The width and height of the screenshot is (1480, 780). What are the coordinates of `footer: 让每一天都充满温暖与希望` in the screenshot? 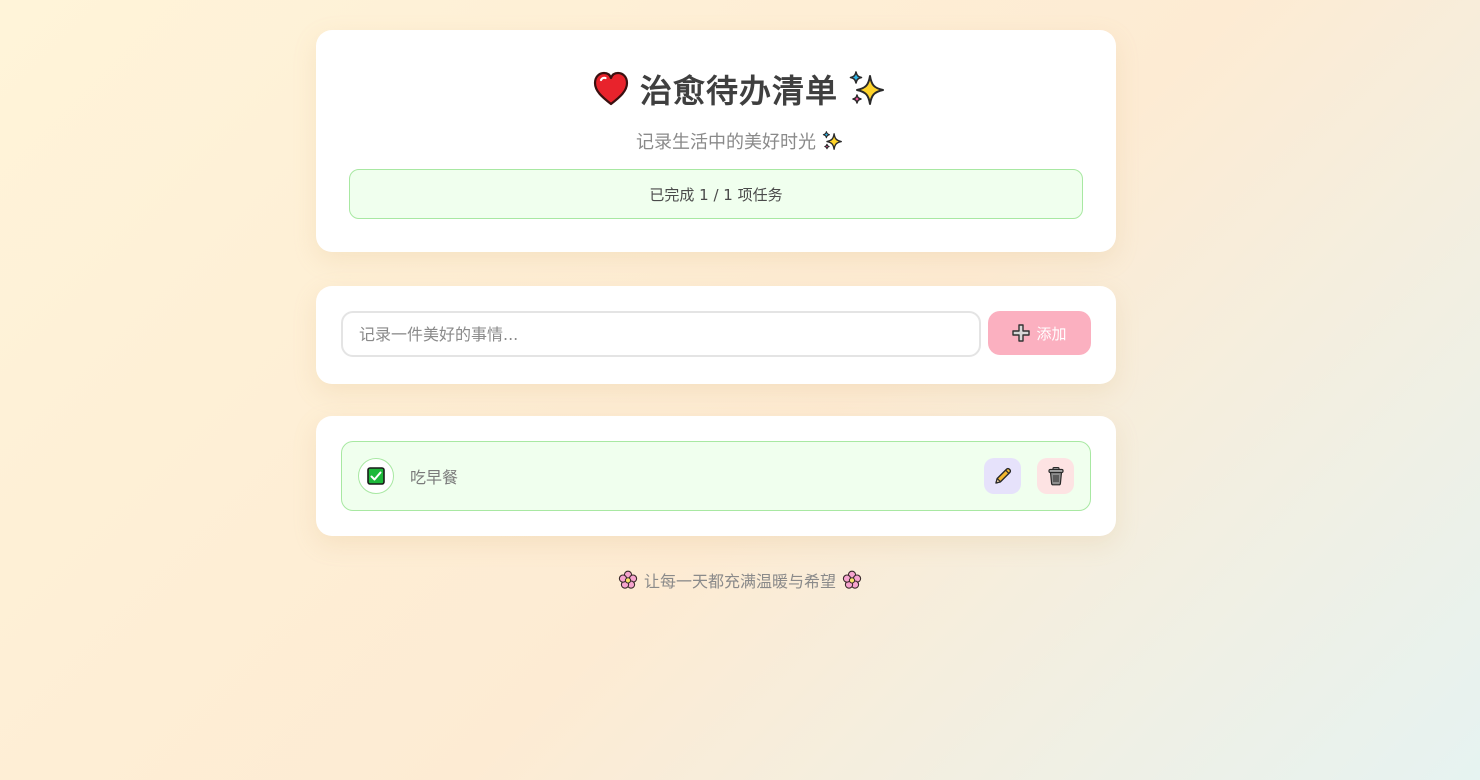 It's located at (740, 580).